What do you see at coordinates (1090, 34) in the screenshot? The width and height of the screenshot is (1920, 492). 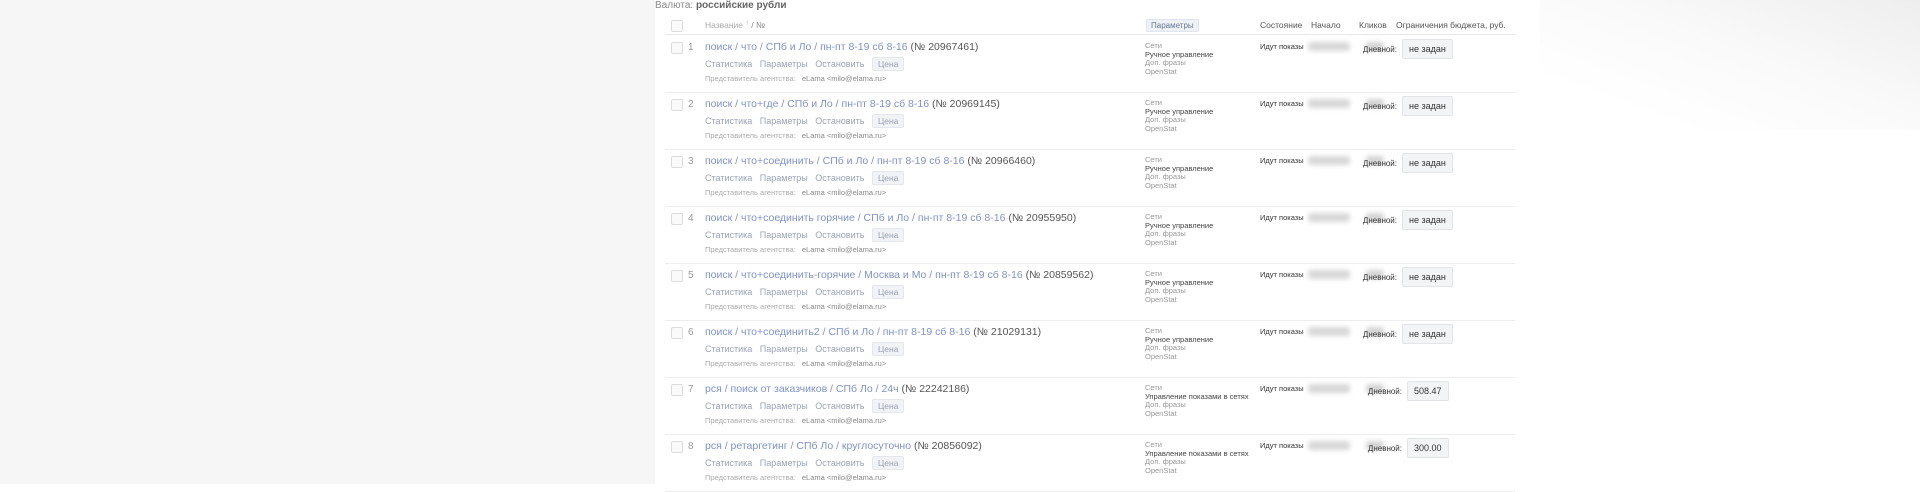 I see `header-divider` at bounding box center [1090, 34].